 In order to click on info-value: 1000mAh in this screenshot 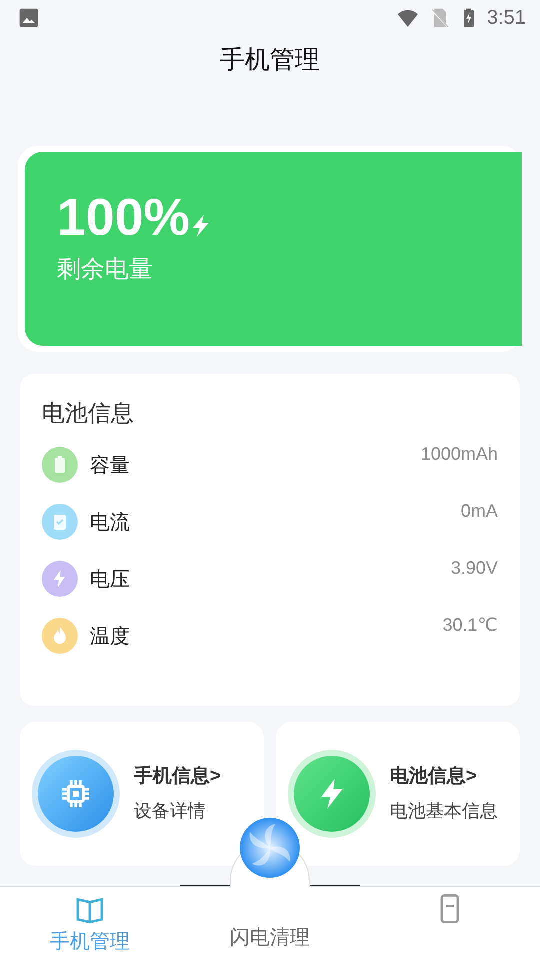, I will do `click(459, 454)`.